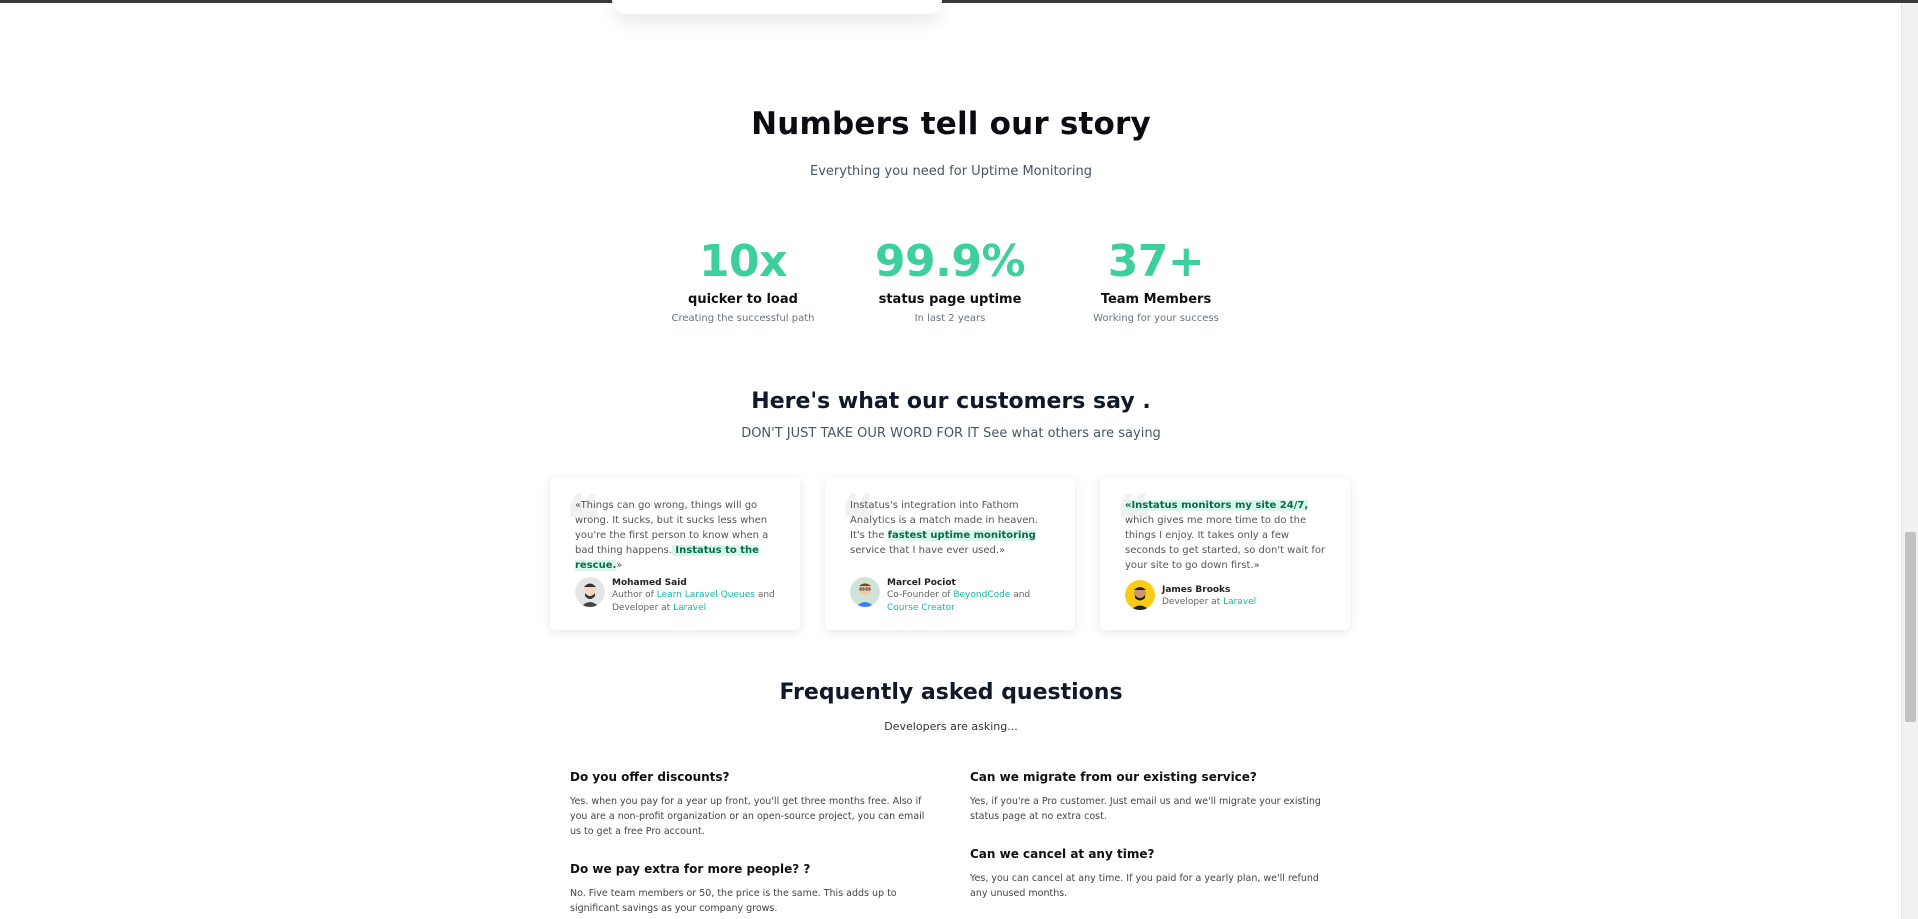 The width and height of the screenshot is (1918, 919). What do you see at coordinates (1196, 590) in the screenshot?
I see `testimonial-author: James Brooks` at bounding box center [1196, 590].